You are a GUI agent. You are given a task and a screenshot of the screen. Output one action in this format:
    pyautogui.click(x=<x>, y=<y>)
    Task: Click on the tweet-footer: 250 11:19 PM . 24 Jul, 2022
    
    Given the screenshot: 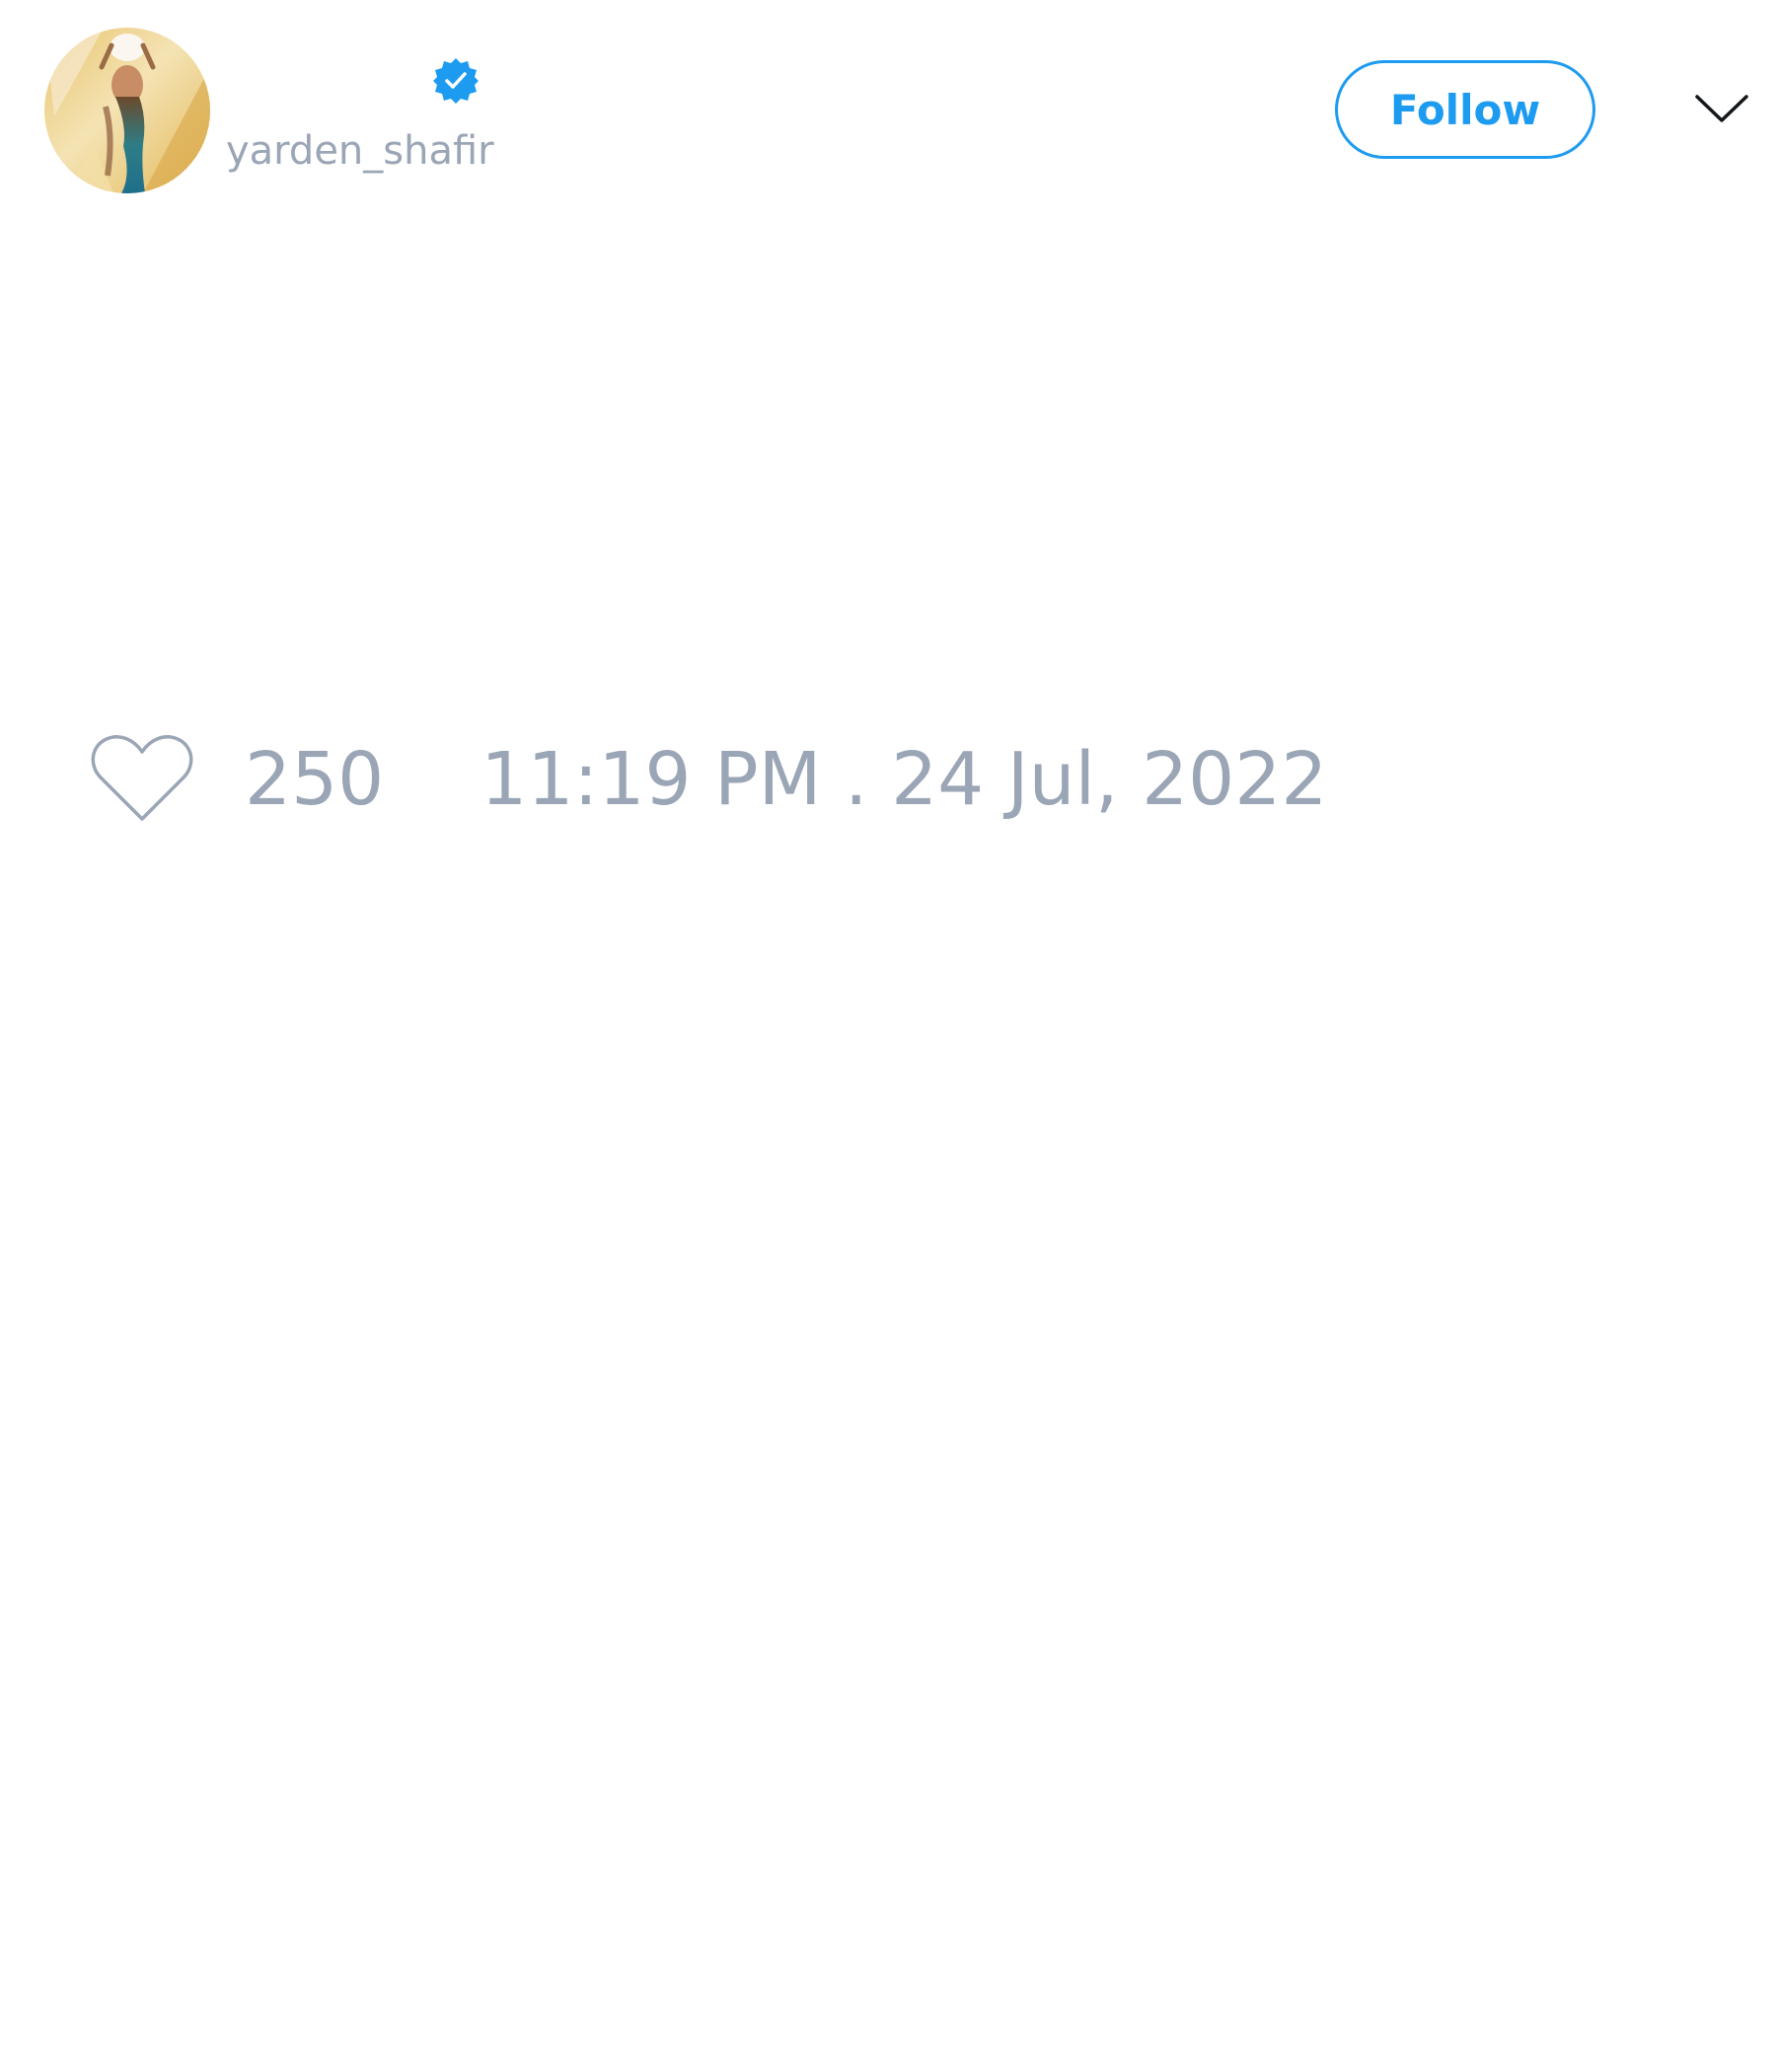 What is the action you would take?
    pyautogui.click(x=708, y=780)
    